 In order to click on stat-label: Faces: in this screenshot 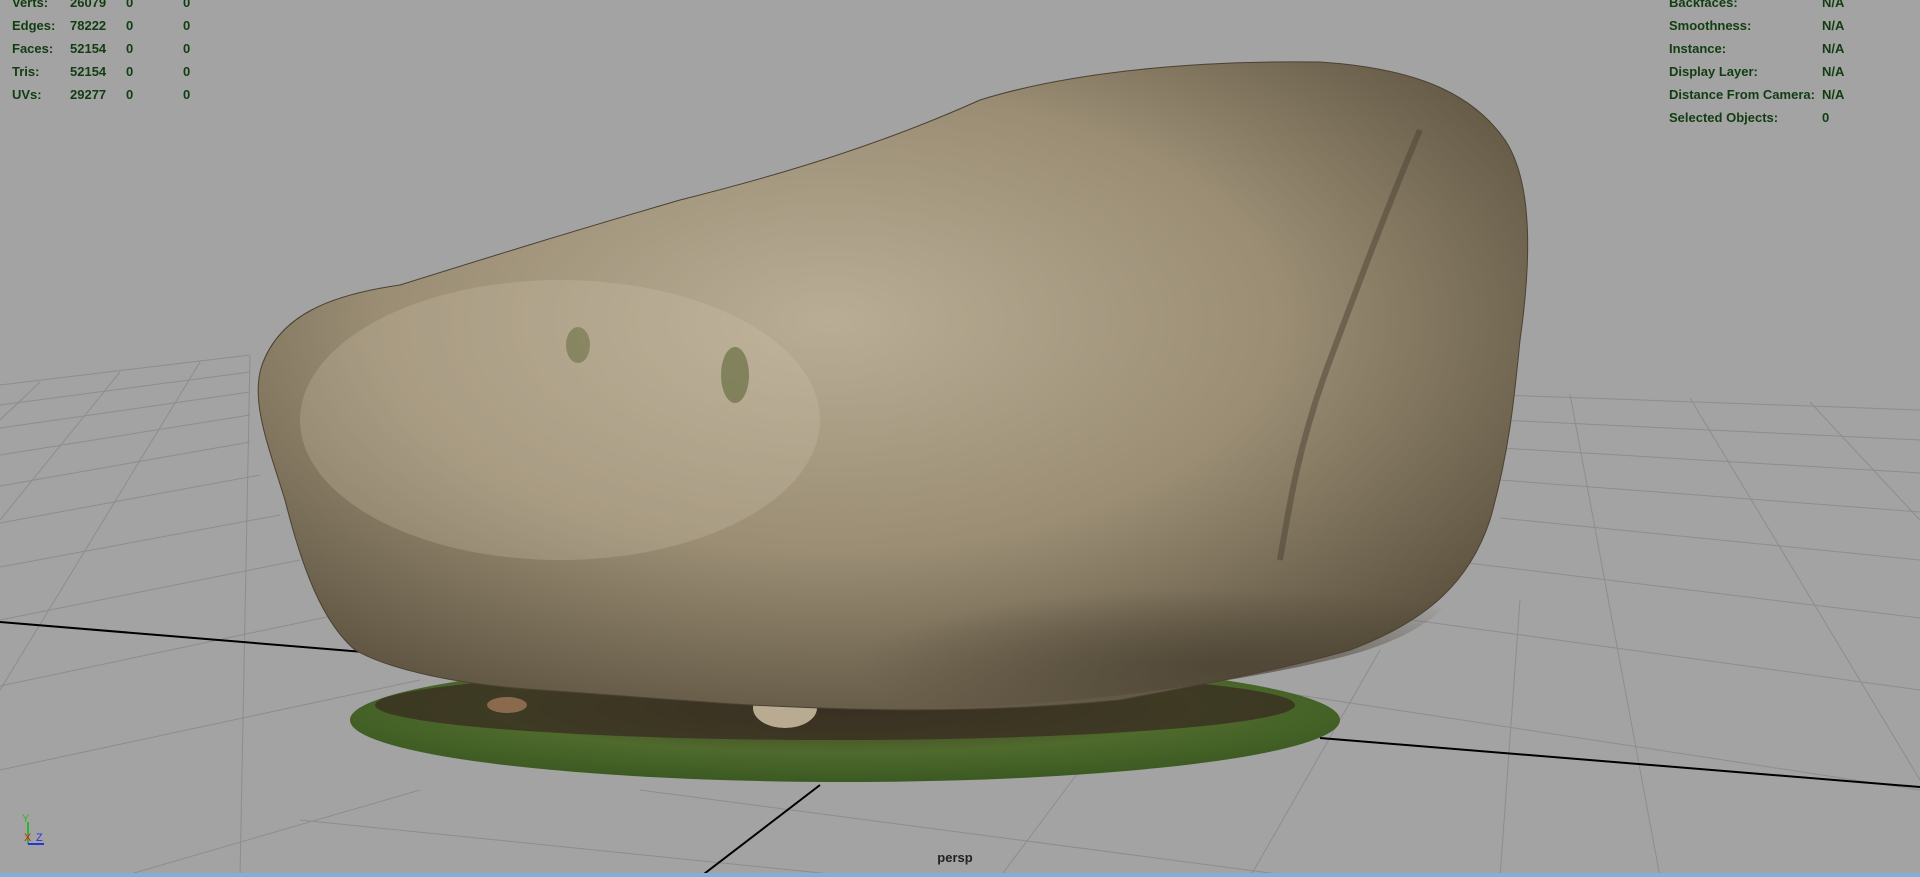, I will do `click(33, 48)`.